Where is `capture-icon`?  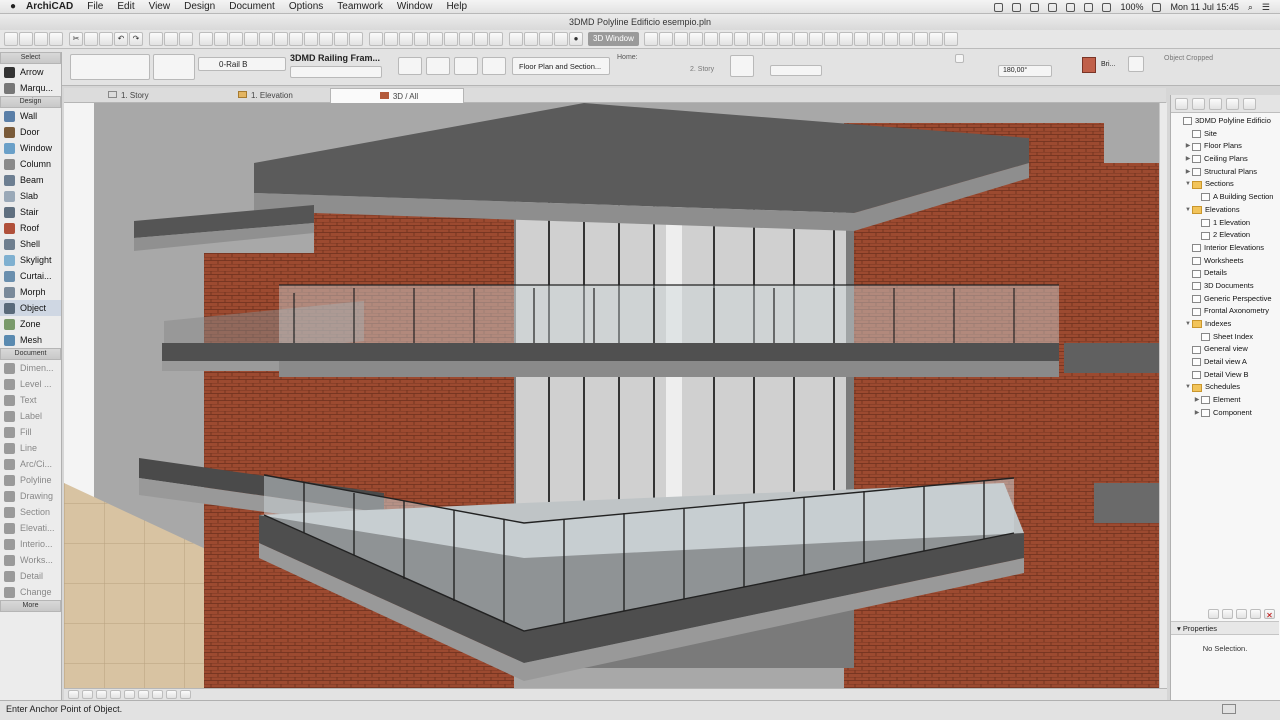
capture-icon is located at coordinates (920, 39).